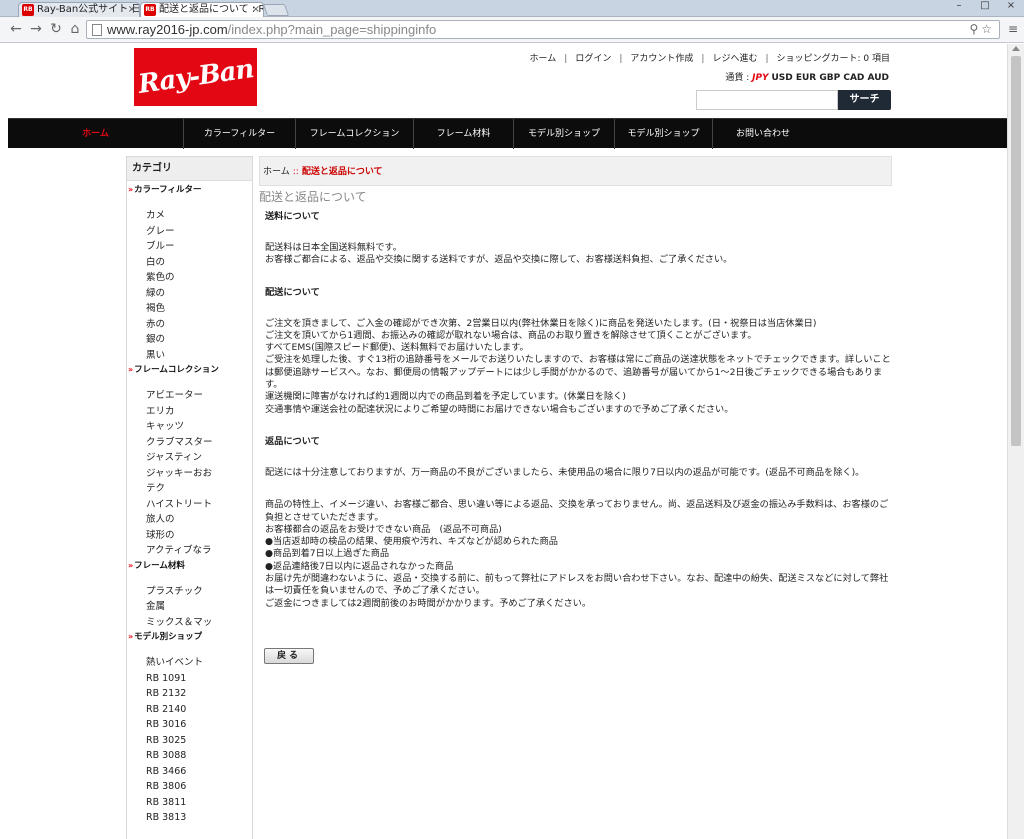  What do you see at coordinates (189, 247) in the screenshot?
I see `sidebar-item: ブルー` at bounding box center [189, 247].